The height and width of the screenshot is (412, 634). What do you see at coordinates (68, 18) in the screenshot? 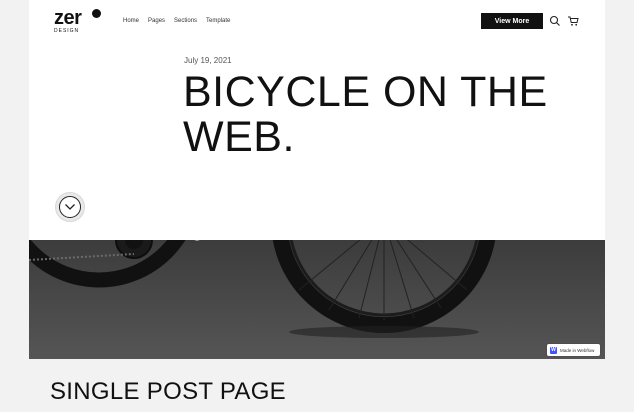
I see `logo-wordmark: zer` at bounding box center [68, 18].